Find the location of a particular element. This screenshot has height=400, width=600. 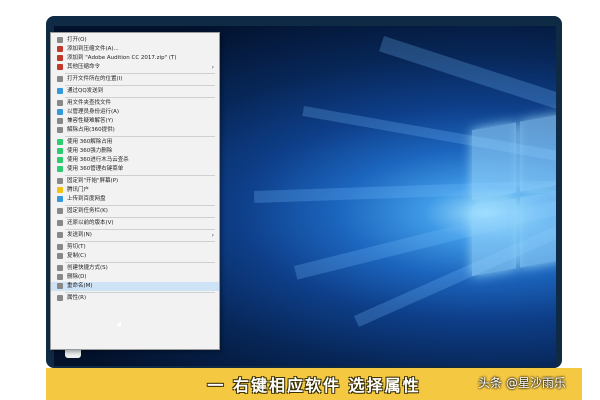

menu-item-label: 使用 360管理右键菜单 is located at coordinates (95, 169).